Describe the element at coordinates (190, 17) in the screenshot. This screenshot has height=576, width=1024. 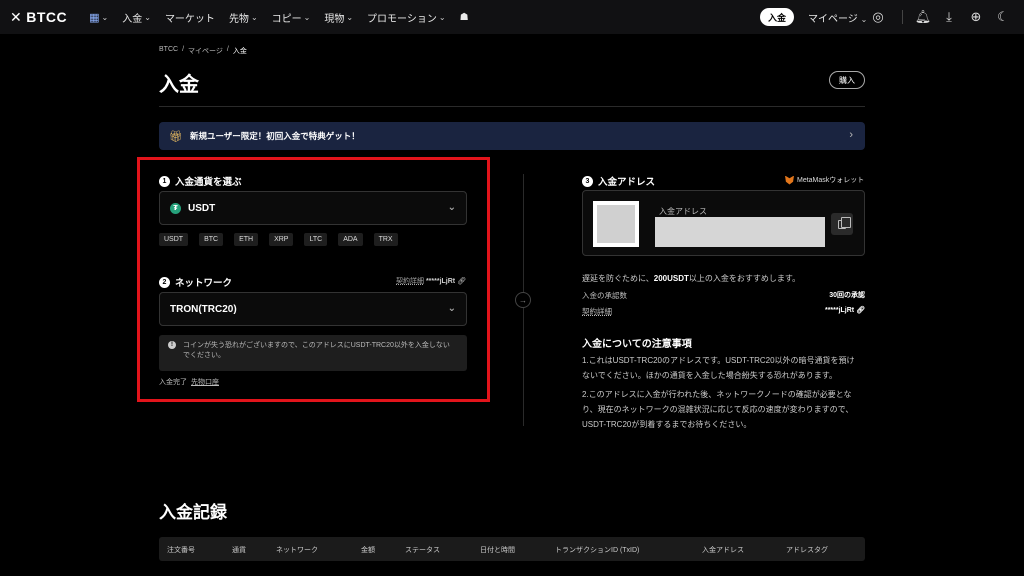
I see `nav-item-market: マーケット` at that location.